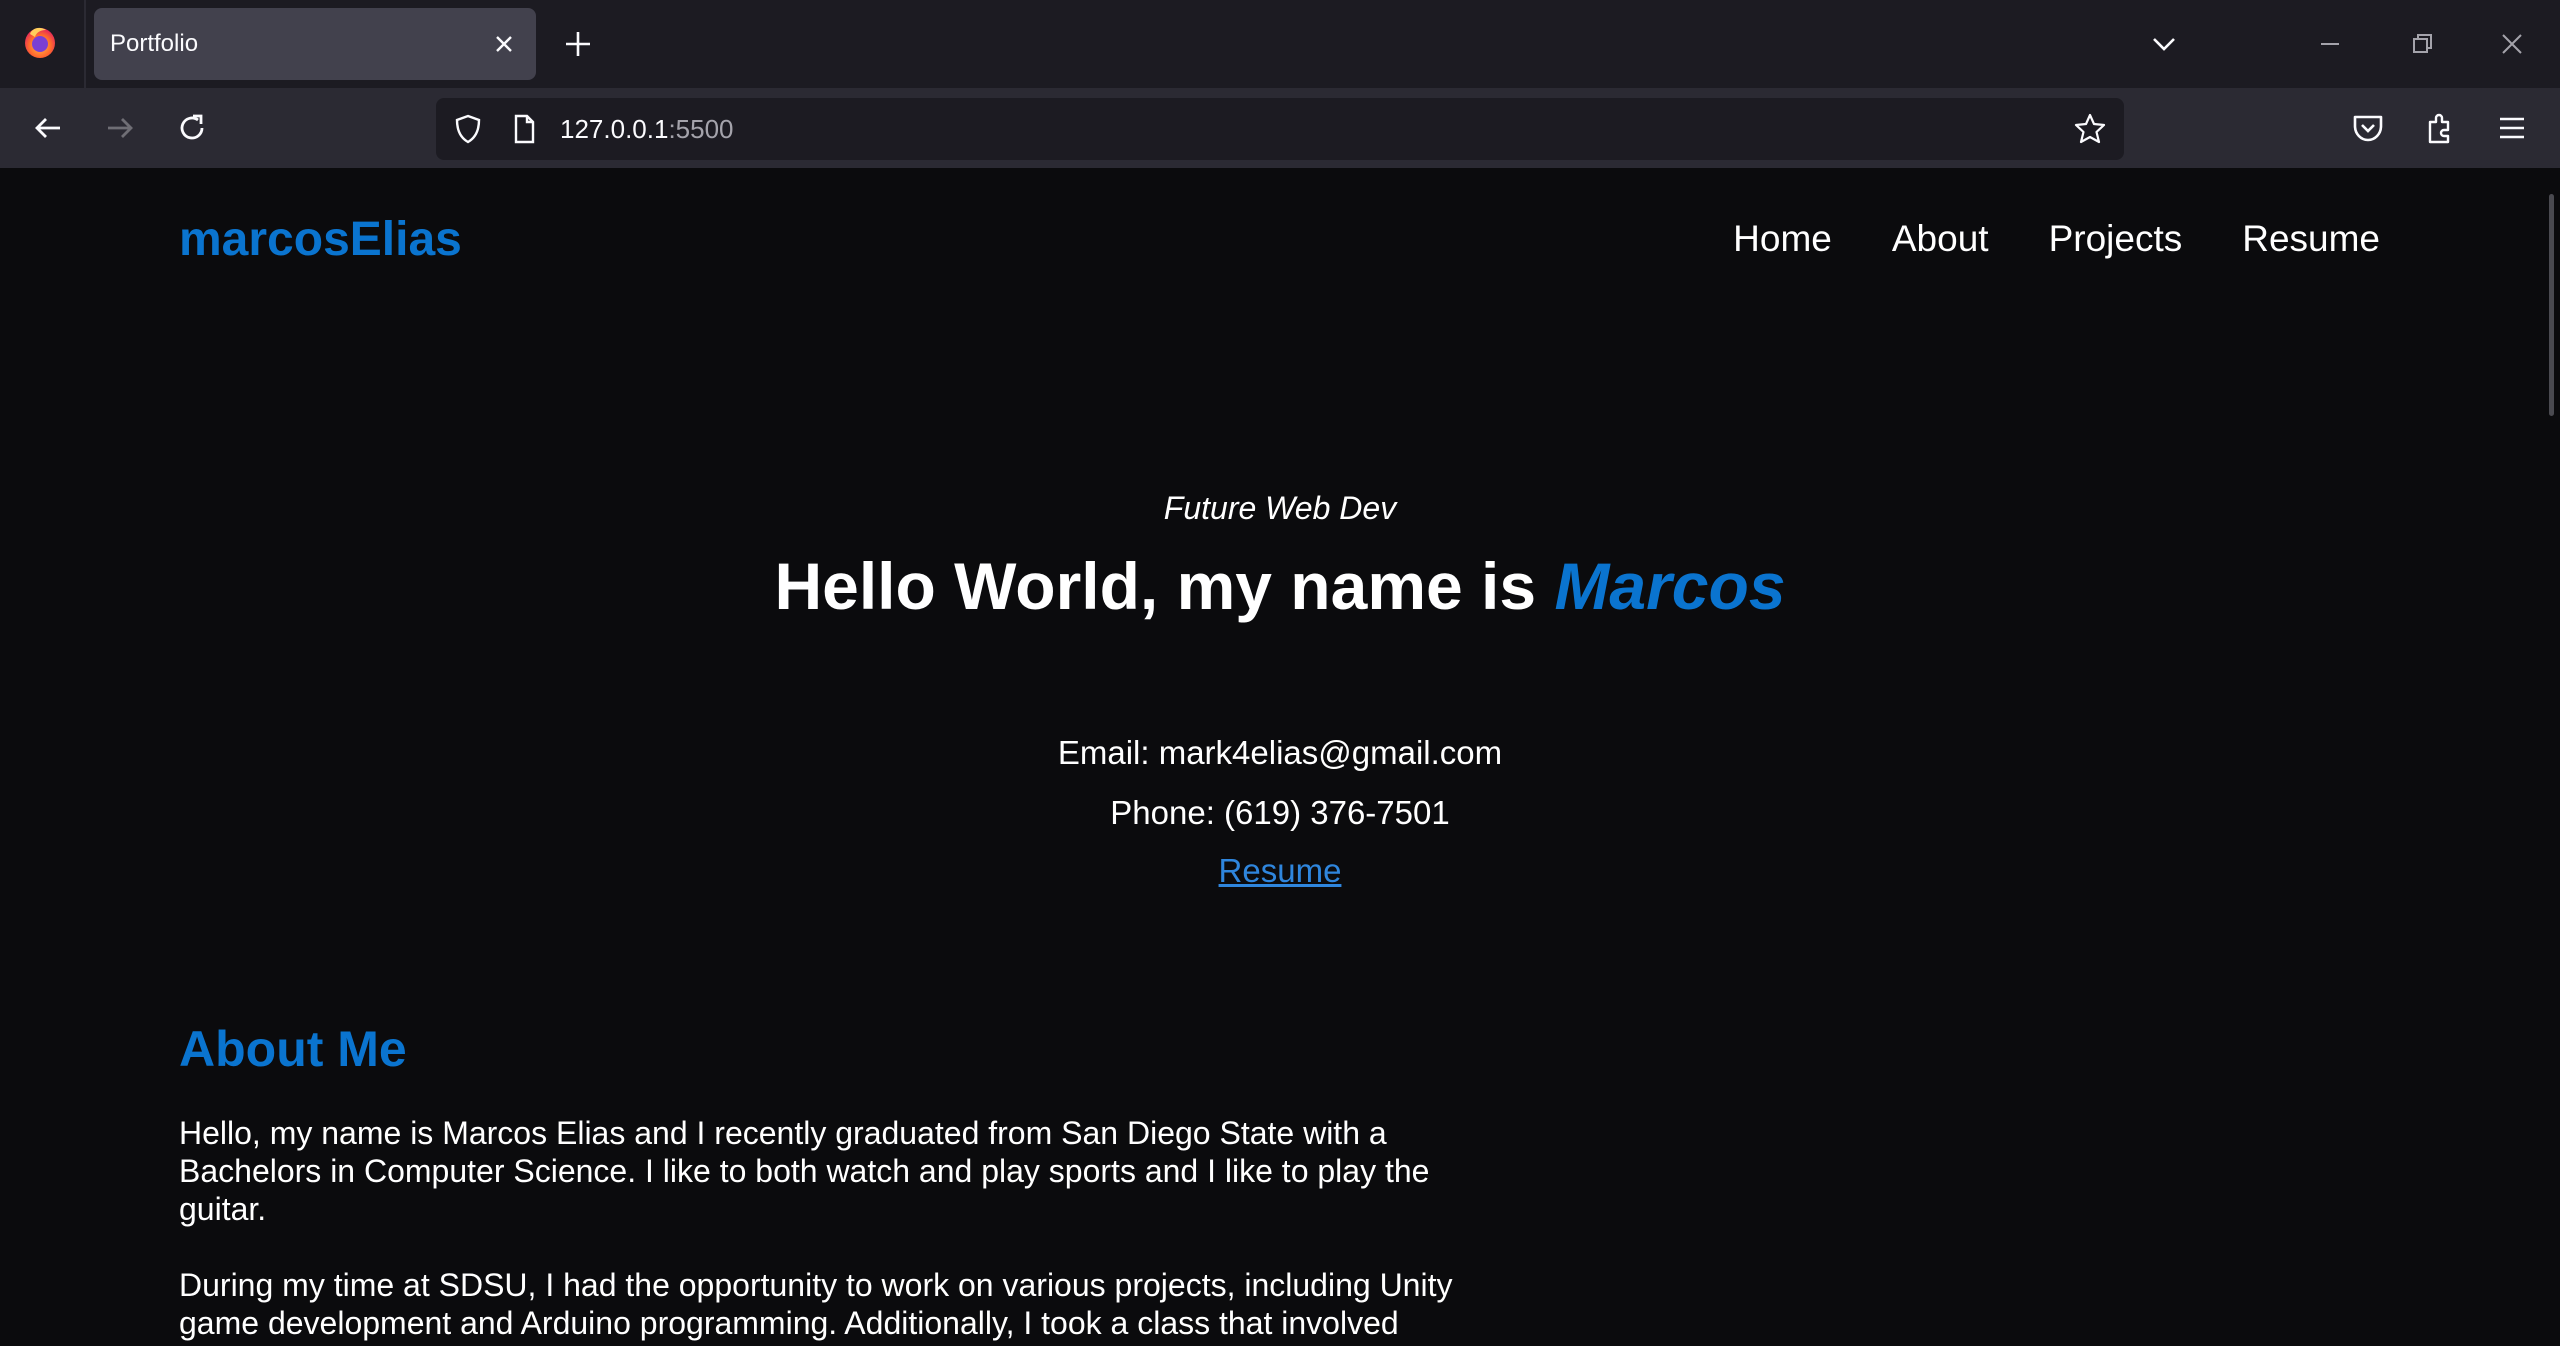  I want to click on site-nav: Home About Projects Resume, so click(2056, 239).